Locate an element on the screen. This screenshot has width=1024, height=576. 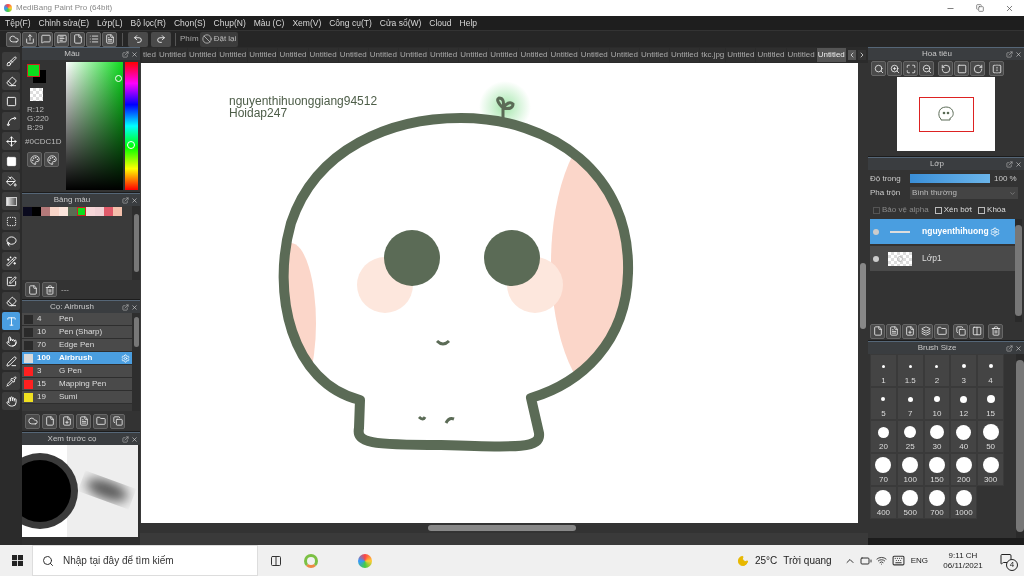
menu-item: Chỉnh sửa(E) is located at coordinates (64, 23).